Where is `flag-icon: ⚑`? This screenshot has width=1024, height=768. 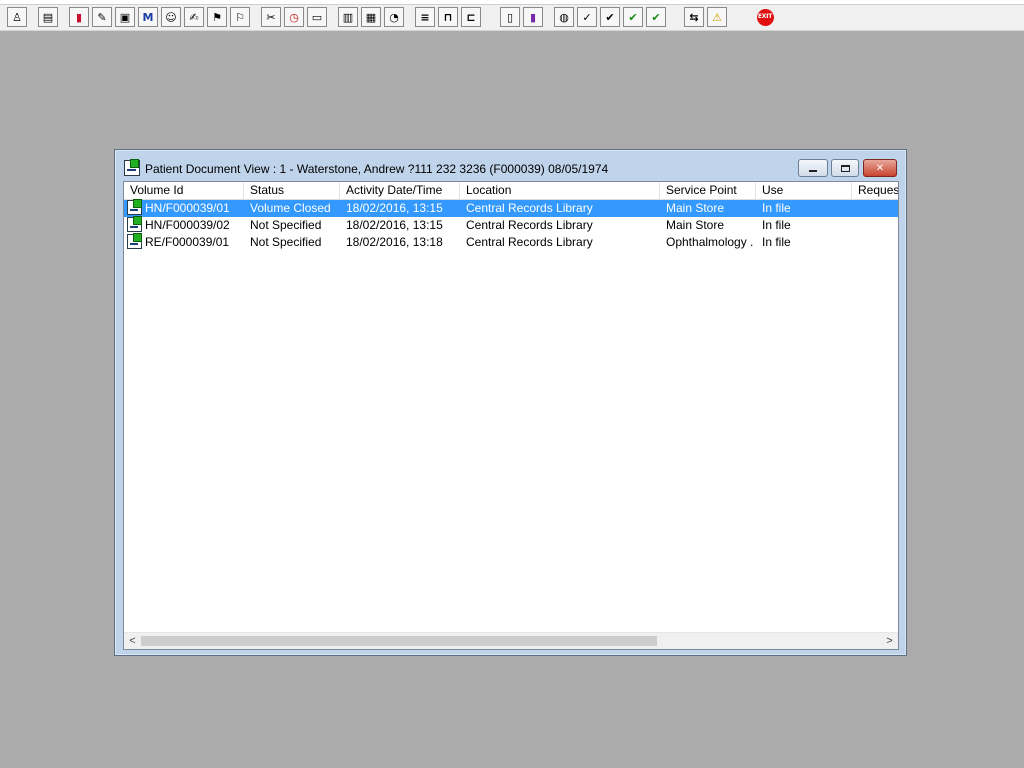 flag-icon: ⚑ is located at coordinates (217, 17).